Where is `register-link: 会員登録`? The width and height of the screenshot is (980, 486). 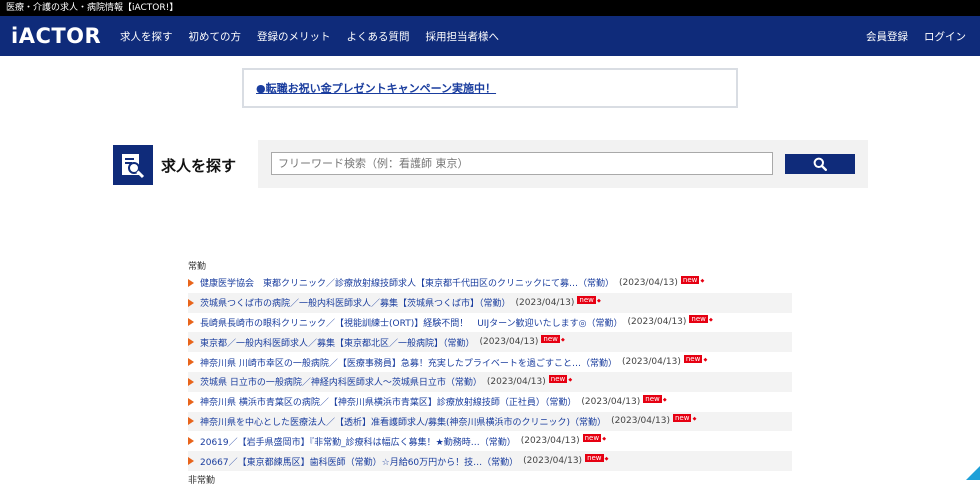 register-link: 会員登録 is located at coordinates (887, 36).